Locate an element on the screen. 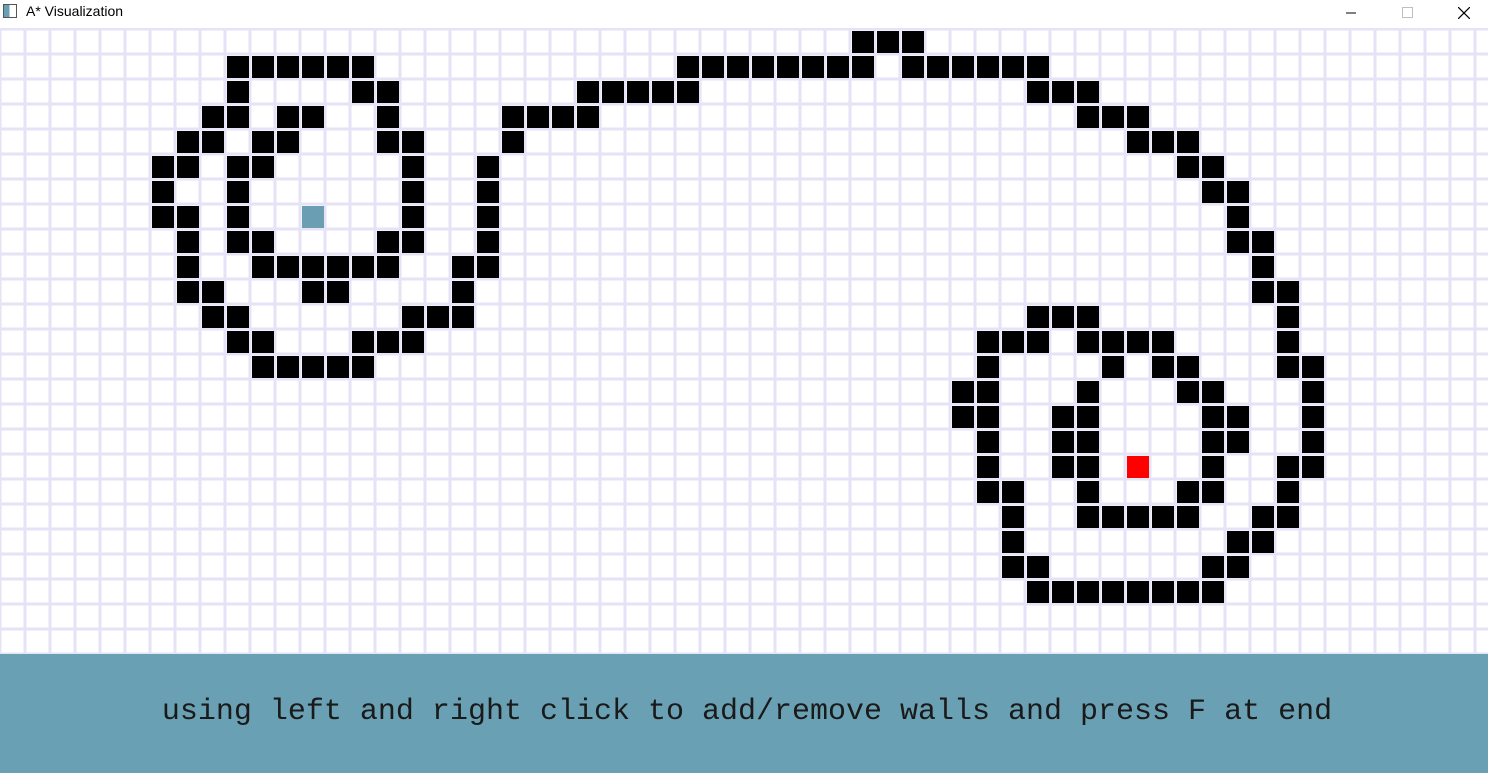 The width and height of the screenshot is (1488, 773). title-bar: A* Visualization is located at coordinates (744, 12).